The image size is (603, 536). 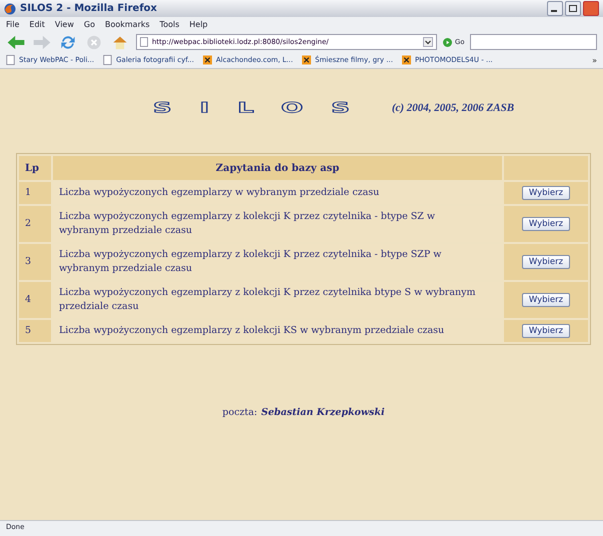 I want to click on more-bookmarks-button: », so click(x=594, y=60).